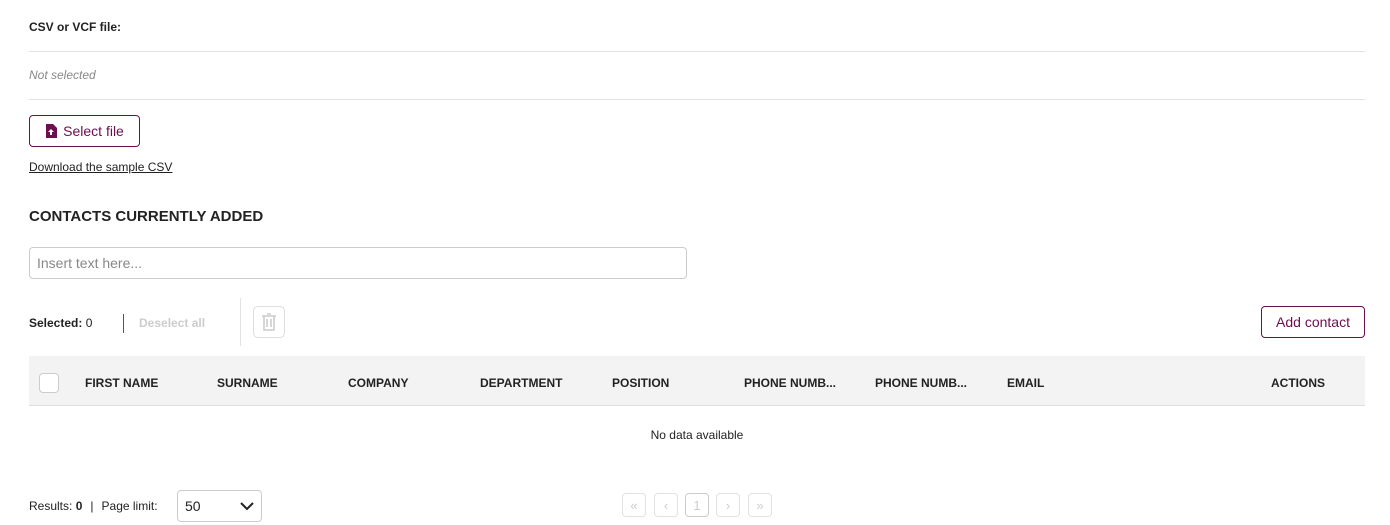 The image size is (1390, 525). Describe the element at coordinates (1298, 383) in the screenshot. I see `column-actions: ACTIONS` at that location.